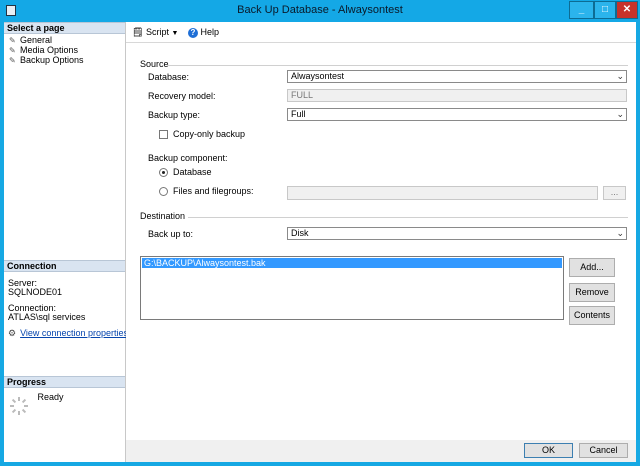 The height and width of the screenshot is (466, 640). What do you see at coordinates (174, 115) in the screenshot?
I see `backup-type-label: Backup type:` at bounding box center [174, 115].